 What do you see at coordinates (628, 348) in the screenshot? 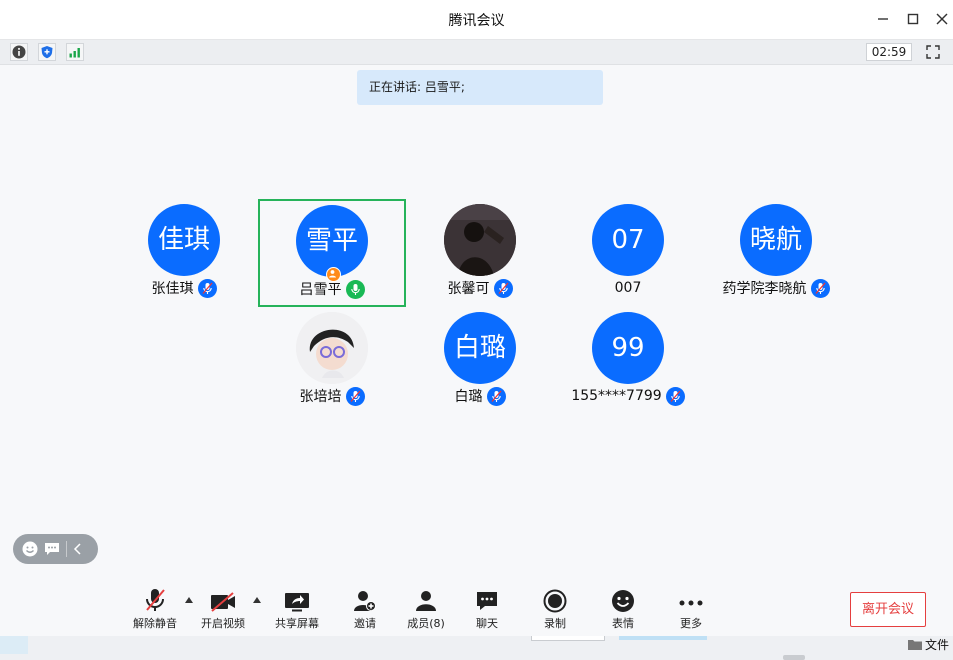
I see `avatar: 99` at bounding box center [628, 348].